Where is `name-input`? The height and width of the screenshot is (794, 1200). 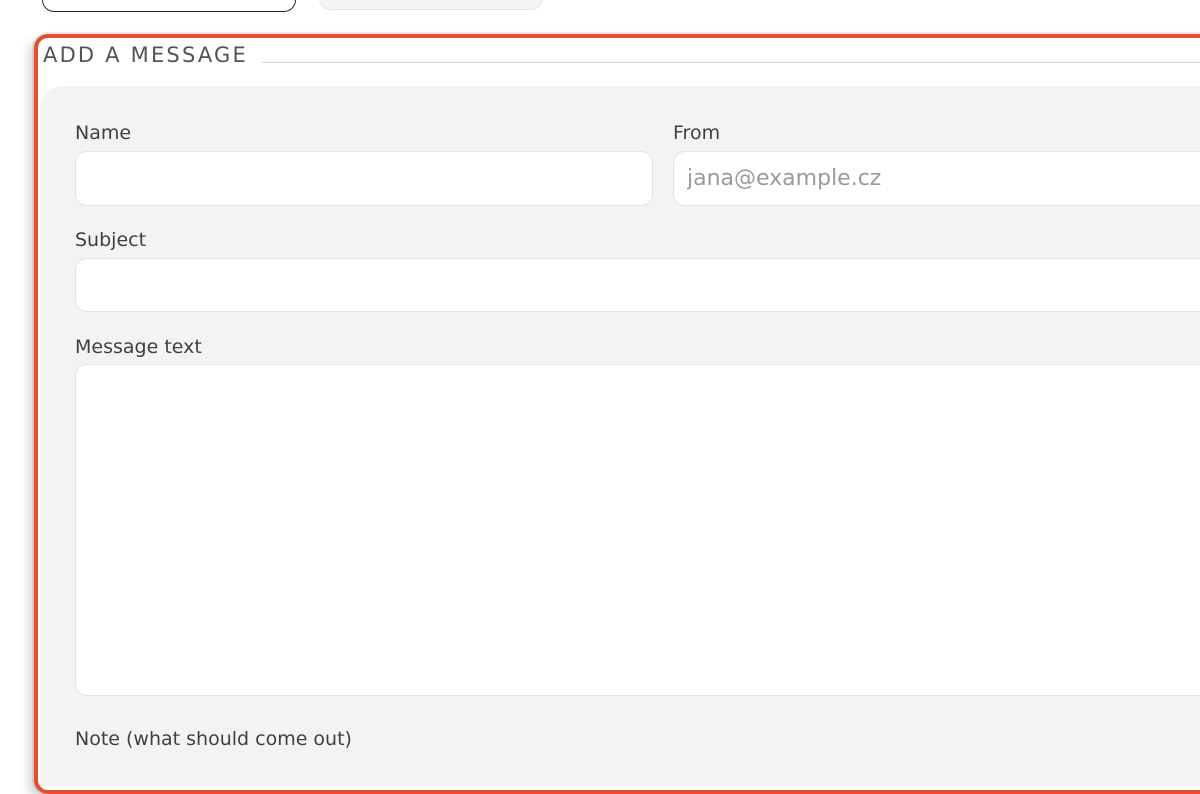
name-input is located at coordinates (364, 178).